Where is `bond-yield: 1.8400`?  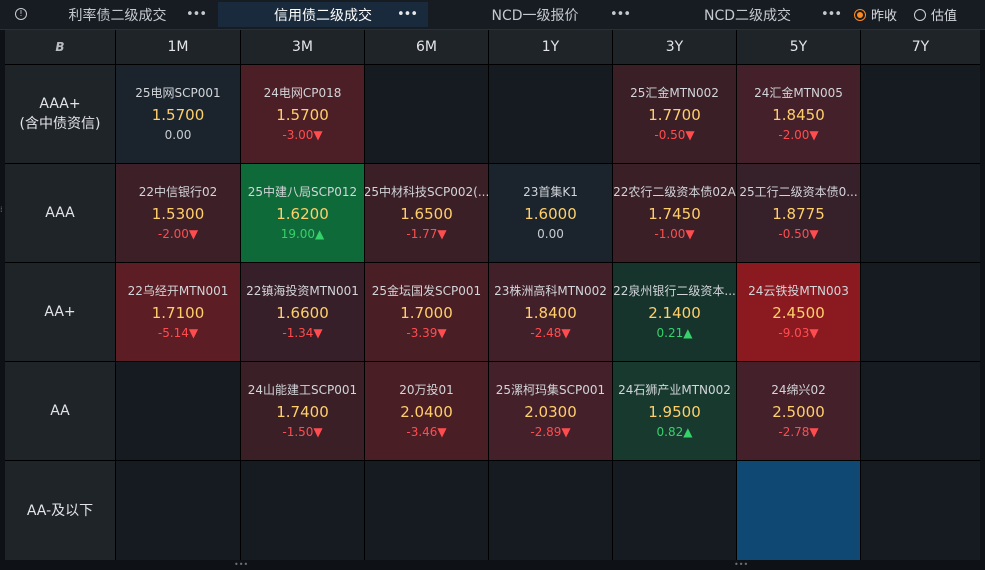
bond-yield: 1.8400 is located at coordinates (550, 313).